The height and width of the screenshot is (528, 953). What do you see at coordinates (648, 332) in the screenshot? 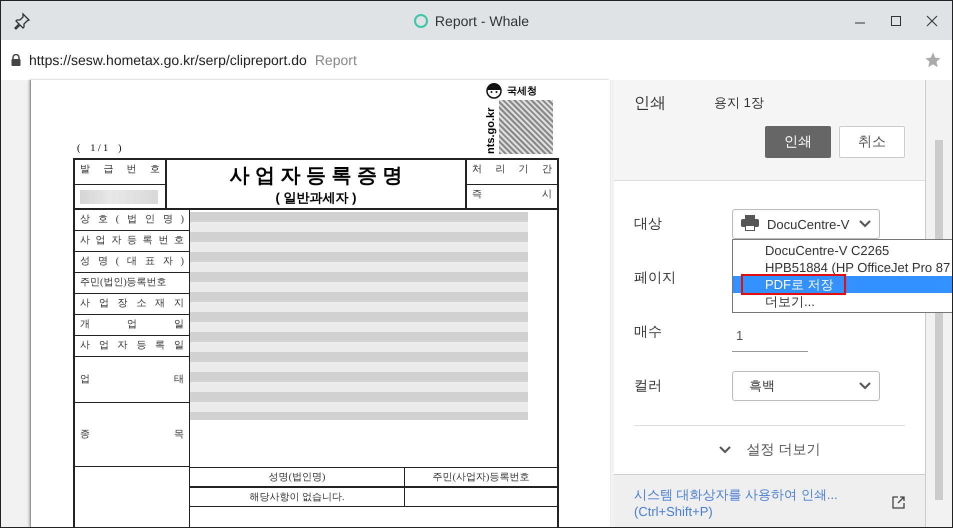
I see `setting-label: 매수` at bounding box center [648, 332].